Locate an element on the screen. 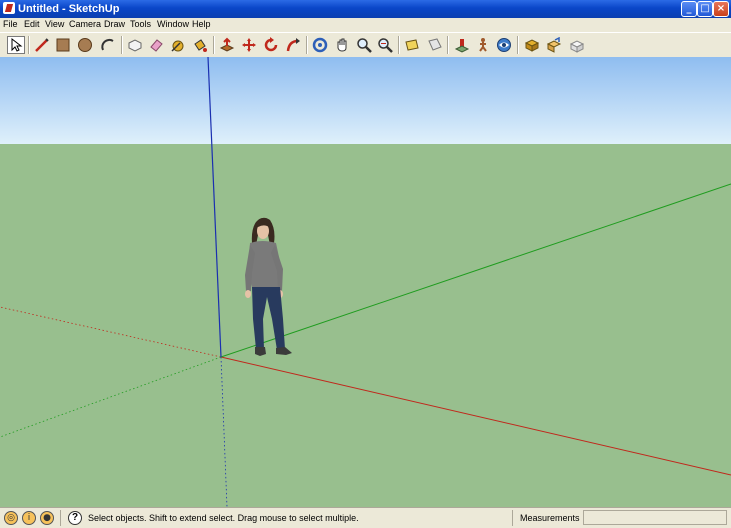 The height and width of the screenshot is (528, 731). measurements-label: Measurements is located at coordinates (550, 518).